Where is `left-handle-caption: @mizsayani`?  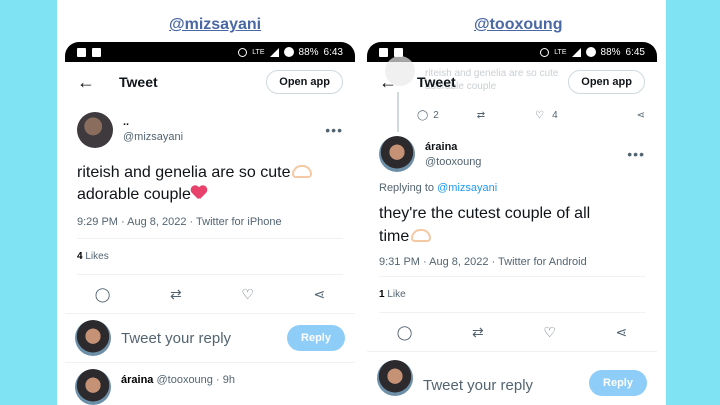 left-handle-caption: @mizsayani is located at coordinates (215, 24).